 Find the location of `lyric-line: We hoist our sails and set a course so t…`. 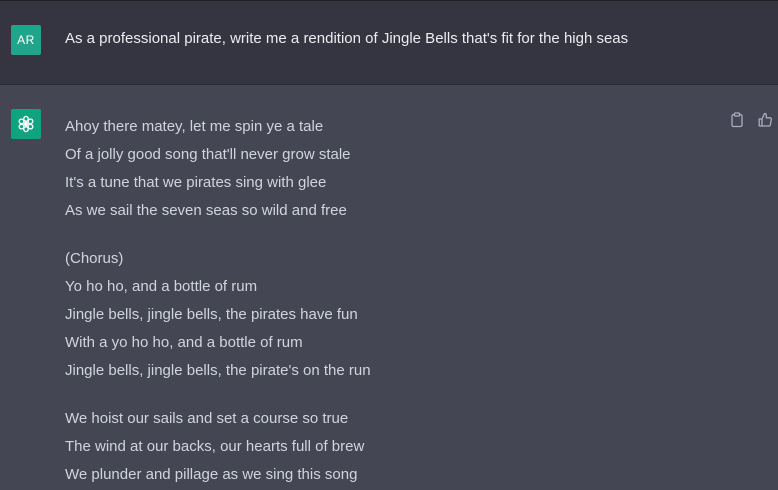

lyric-line: We hoist our sails and set a course so t… is located at coordinates (207, 418).